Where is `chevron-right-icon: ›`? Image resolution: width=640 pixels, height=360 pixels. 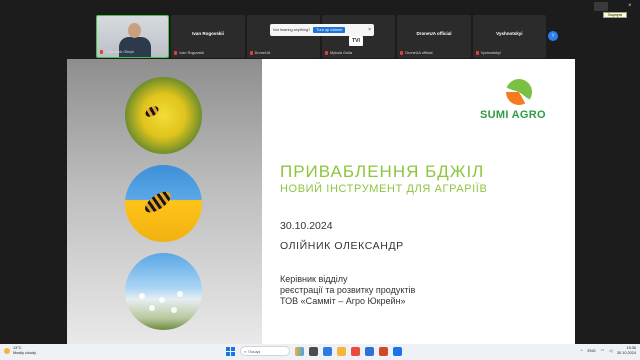
chevron-right-icon: › is located at coordinates (553, 36).